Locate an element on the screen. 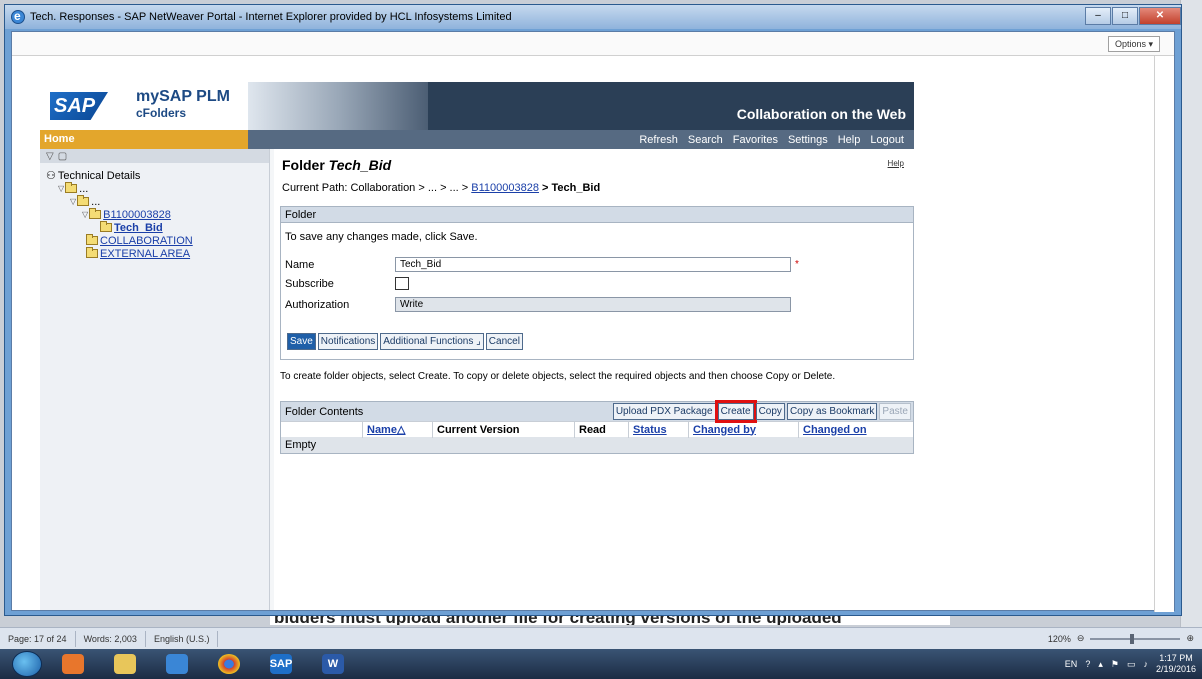  column-name: Name△ is located at coordinates (398, 429).